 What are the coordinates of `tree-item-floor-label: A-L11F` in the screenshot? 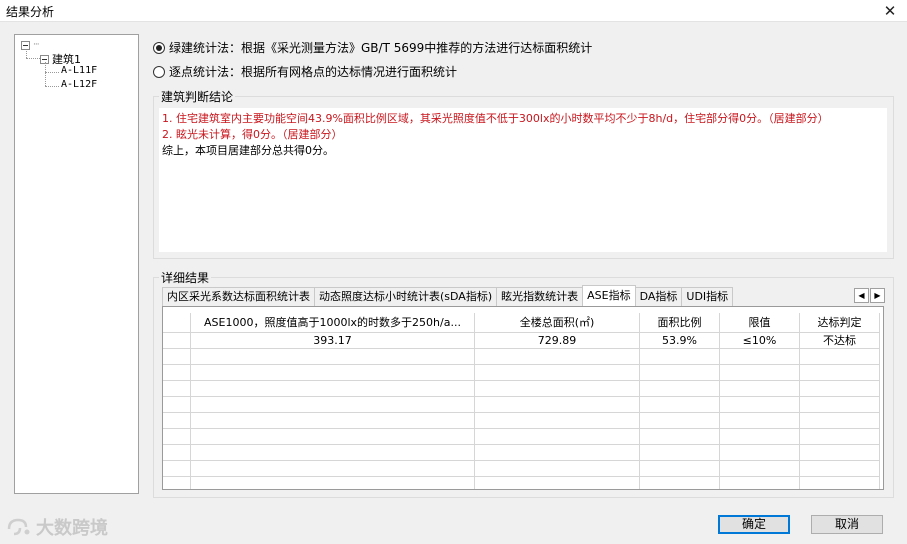 It's located at (79, 70).